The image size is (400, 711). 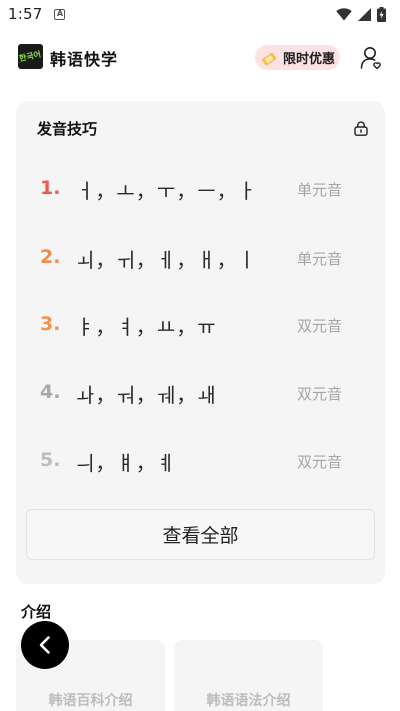 I want to click on row-letters: ㅢ，ㅒ，ㅖ, so click(x=126, y=463).